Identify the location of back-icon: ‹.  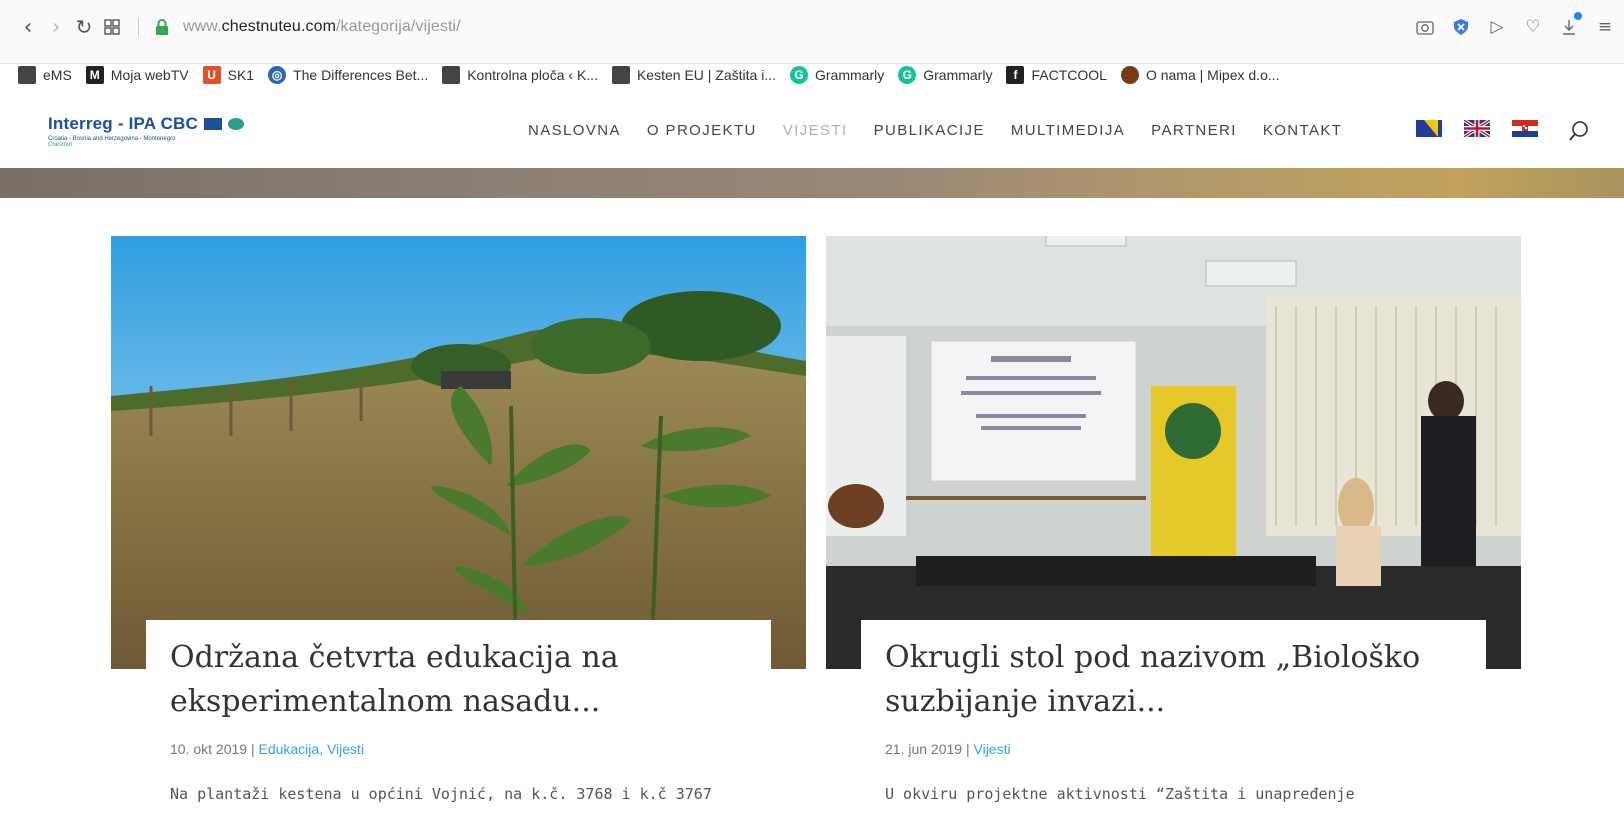
(28, 27).